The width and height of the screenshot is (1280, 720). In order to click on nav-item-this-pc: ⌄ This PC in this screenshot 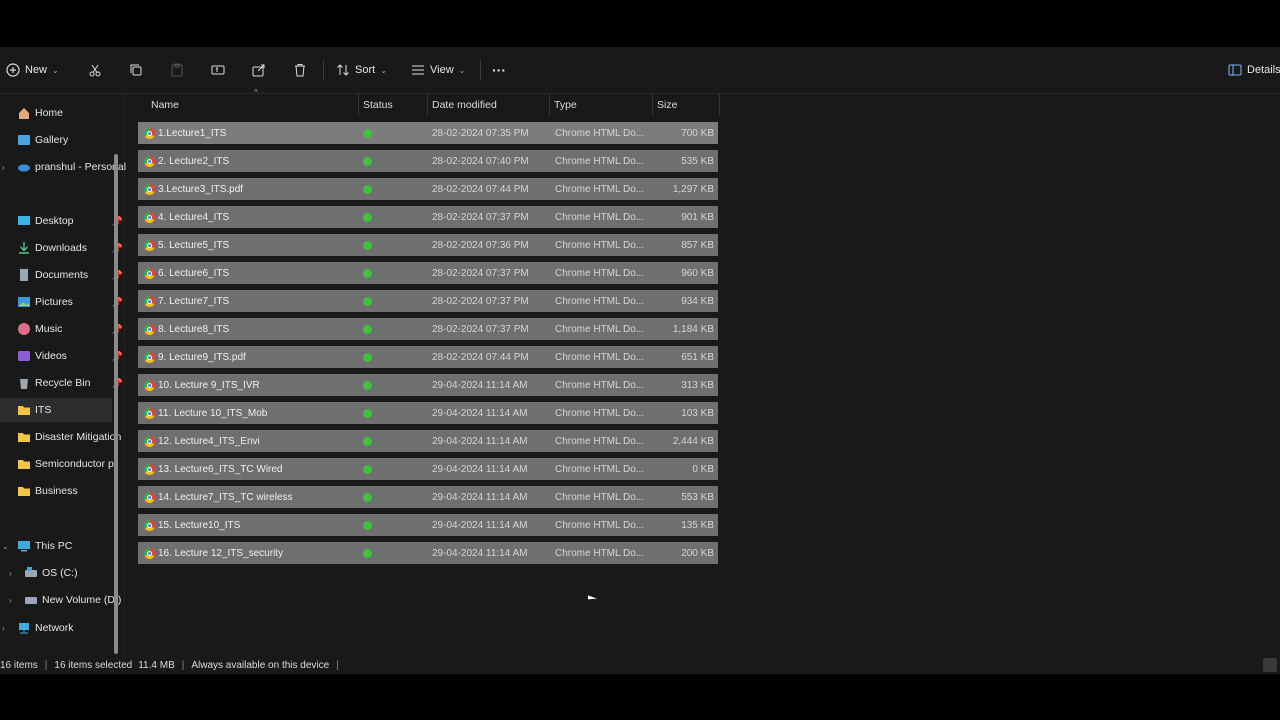, I will do `click(64, 546)`.